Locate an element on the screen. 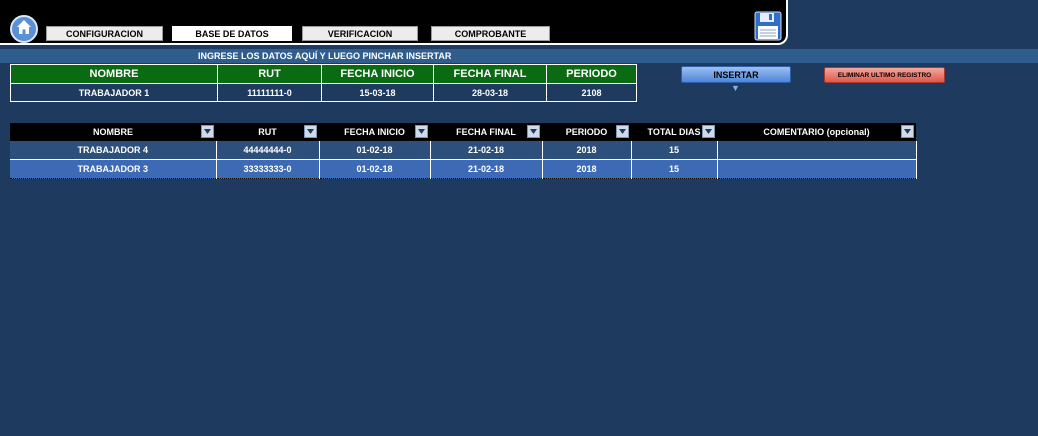  home-button is located at coordinates (24, 29).